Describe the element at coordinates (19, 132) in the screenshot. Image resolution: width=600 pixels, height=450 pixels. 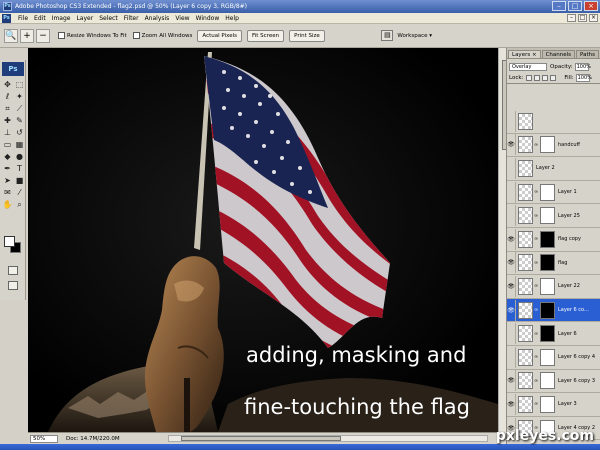
I see `history-brush-tool-icon: ↺` at that location.